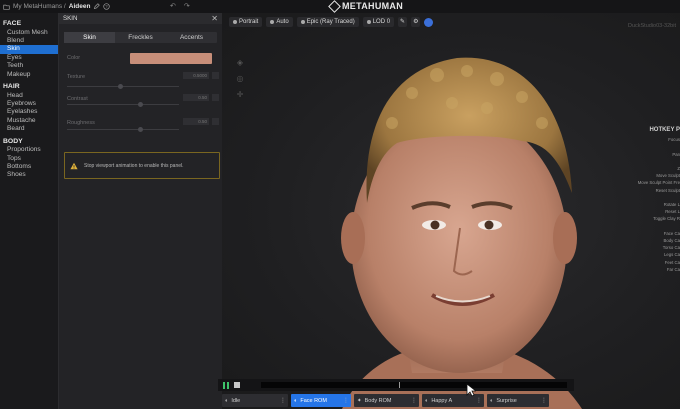  What do you see at coordinates (403, 22) in the screenshot?
I see `wand-button: ✎` at bounding box center [403, 22].